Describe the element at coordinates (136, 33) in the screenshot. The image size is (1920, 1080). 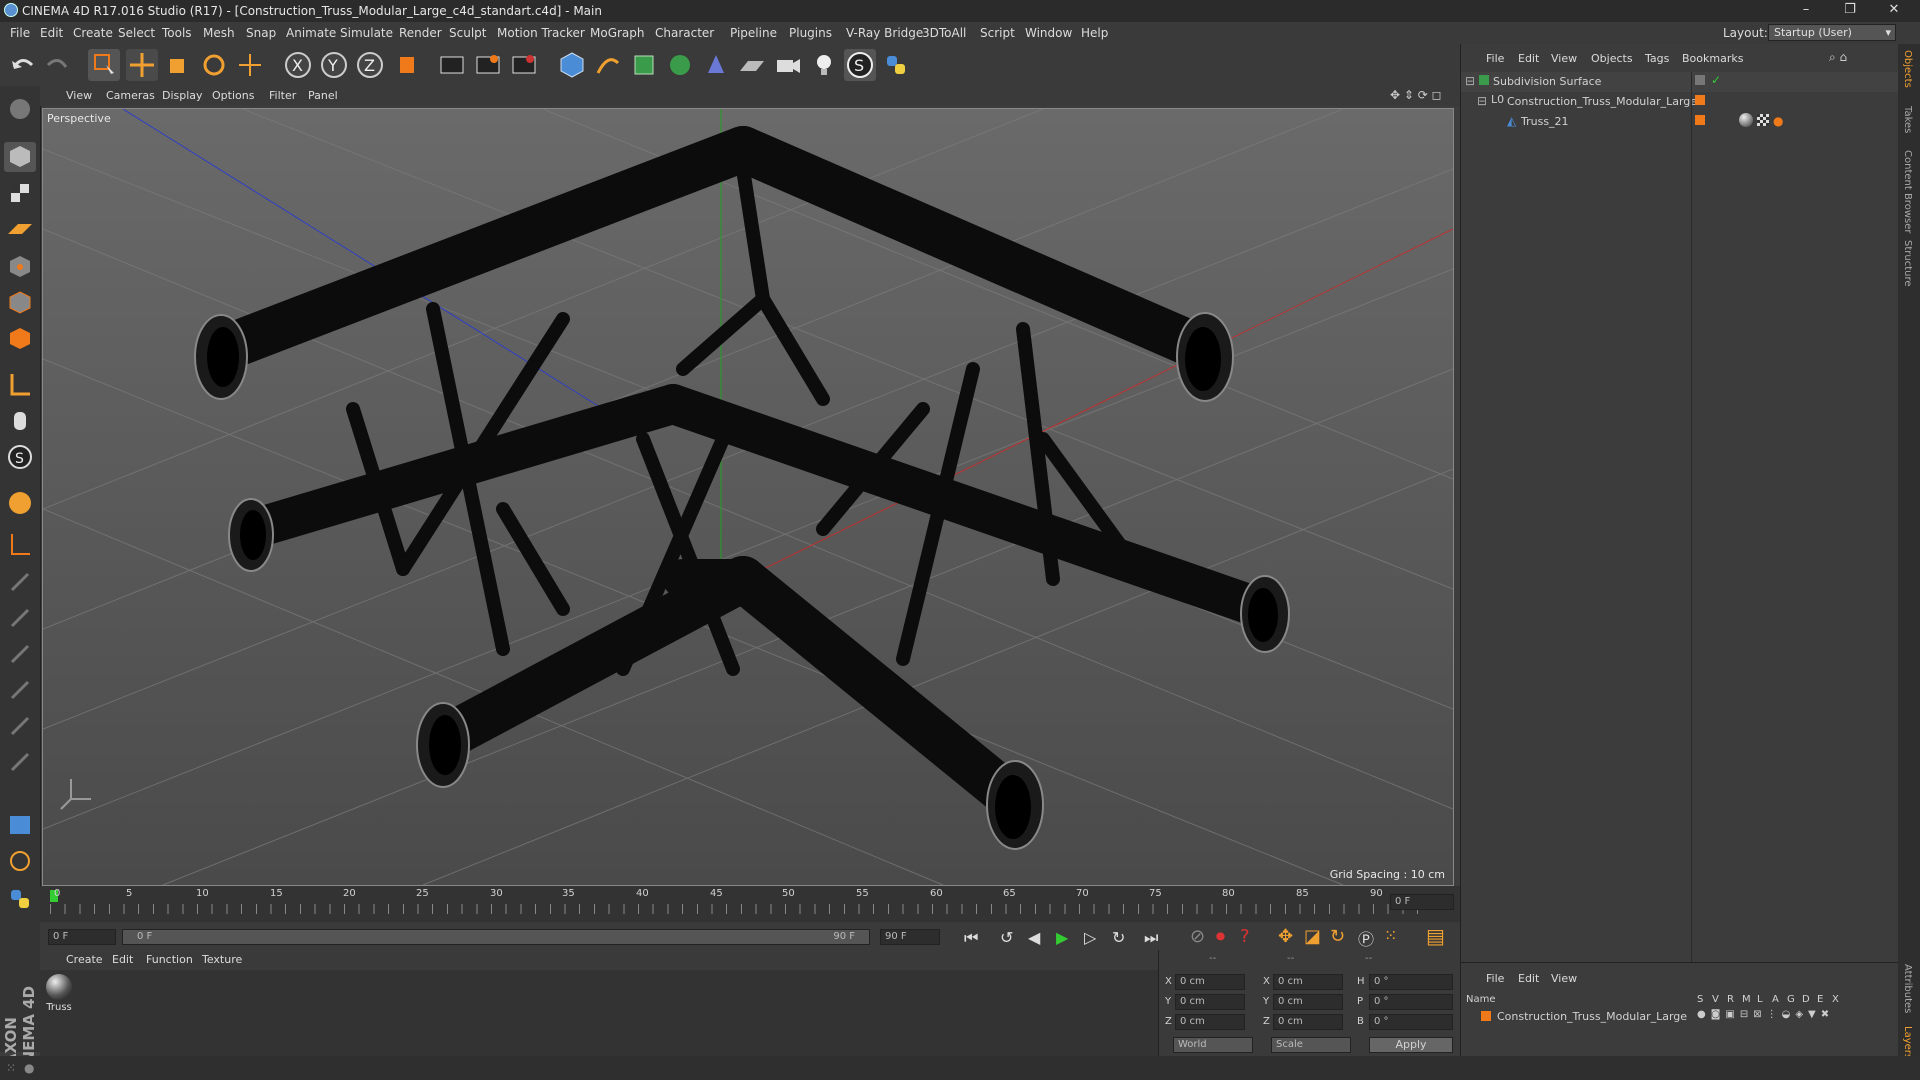
I see `menu-select: Select` at that location.